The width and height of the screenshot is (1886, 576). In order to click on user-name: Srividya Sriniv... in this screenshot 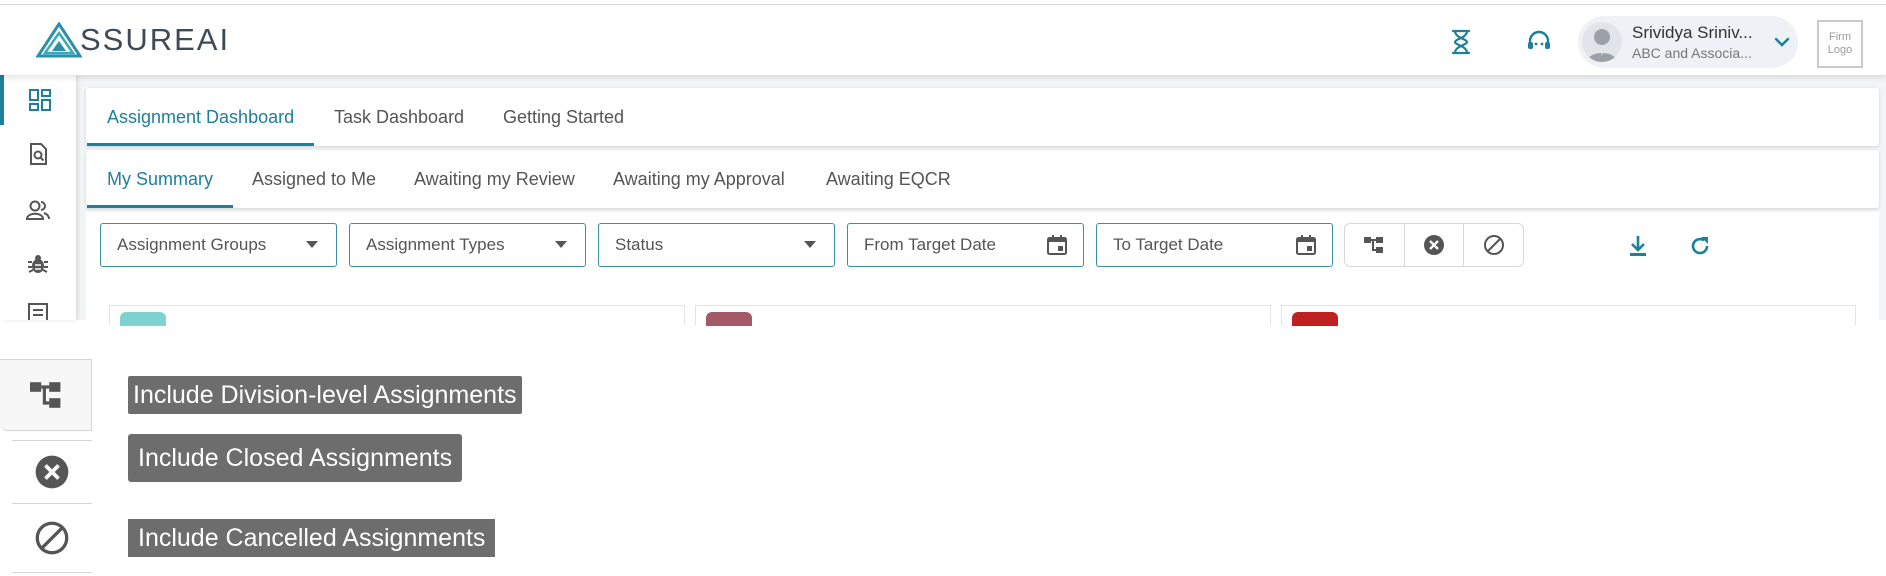, I will do `click(1692, 32)`.